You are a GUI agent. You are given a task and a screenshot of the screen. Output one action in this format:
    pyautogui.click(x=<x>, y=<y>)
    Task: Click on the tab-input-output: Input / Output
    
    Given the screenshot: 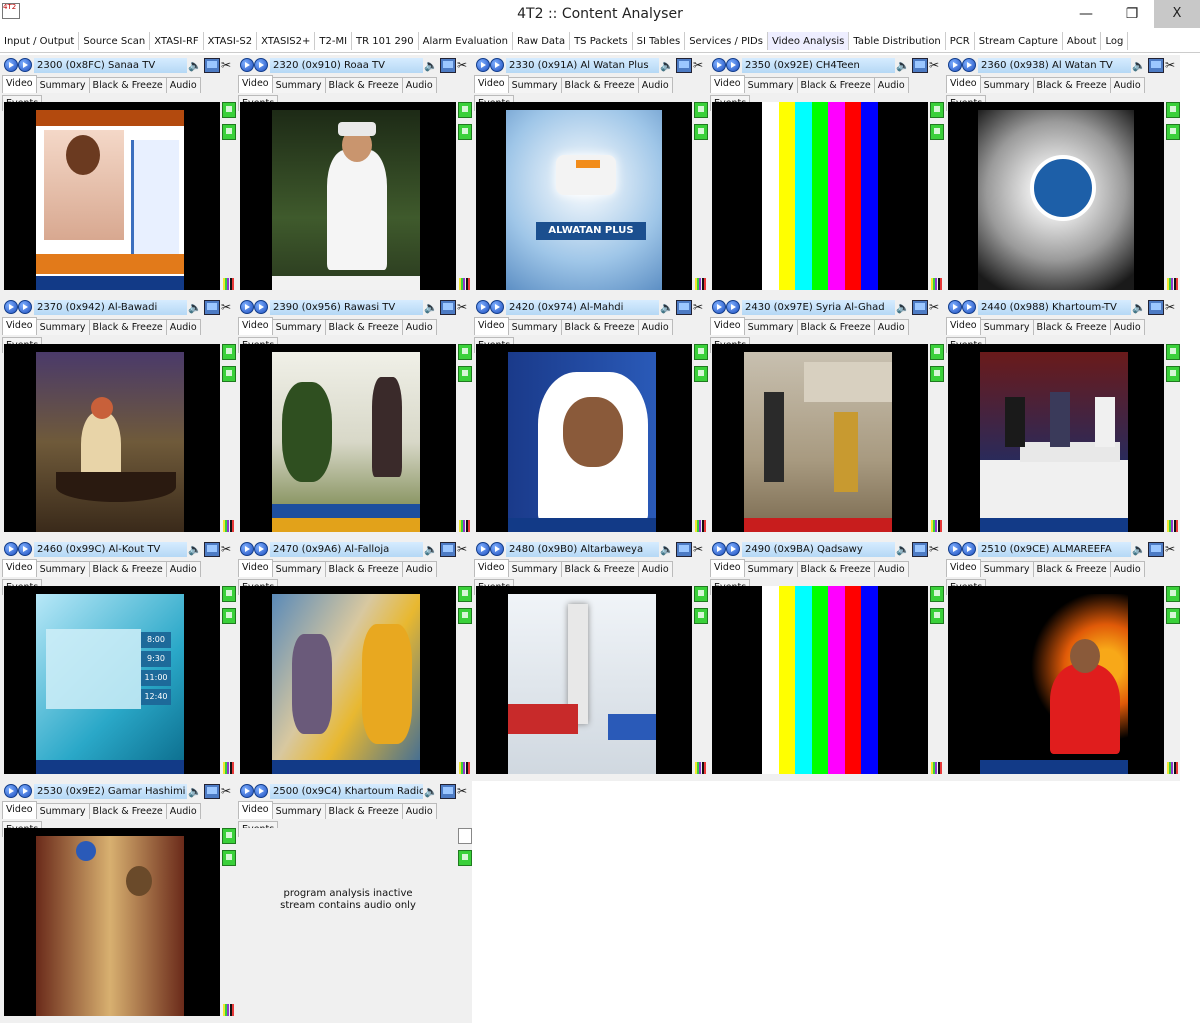 What is the action you would take?
    pyautogui.click(x=40, y=41)
    